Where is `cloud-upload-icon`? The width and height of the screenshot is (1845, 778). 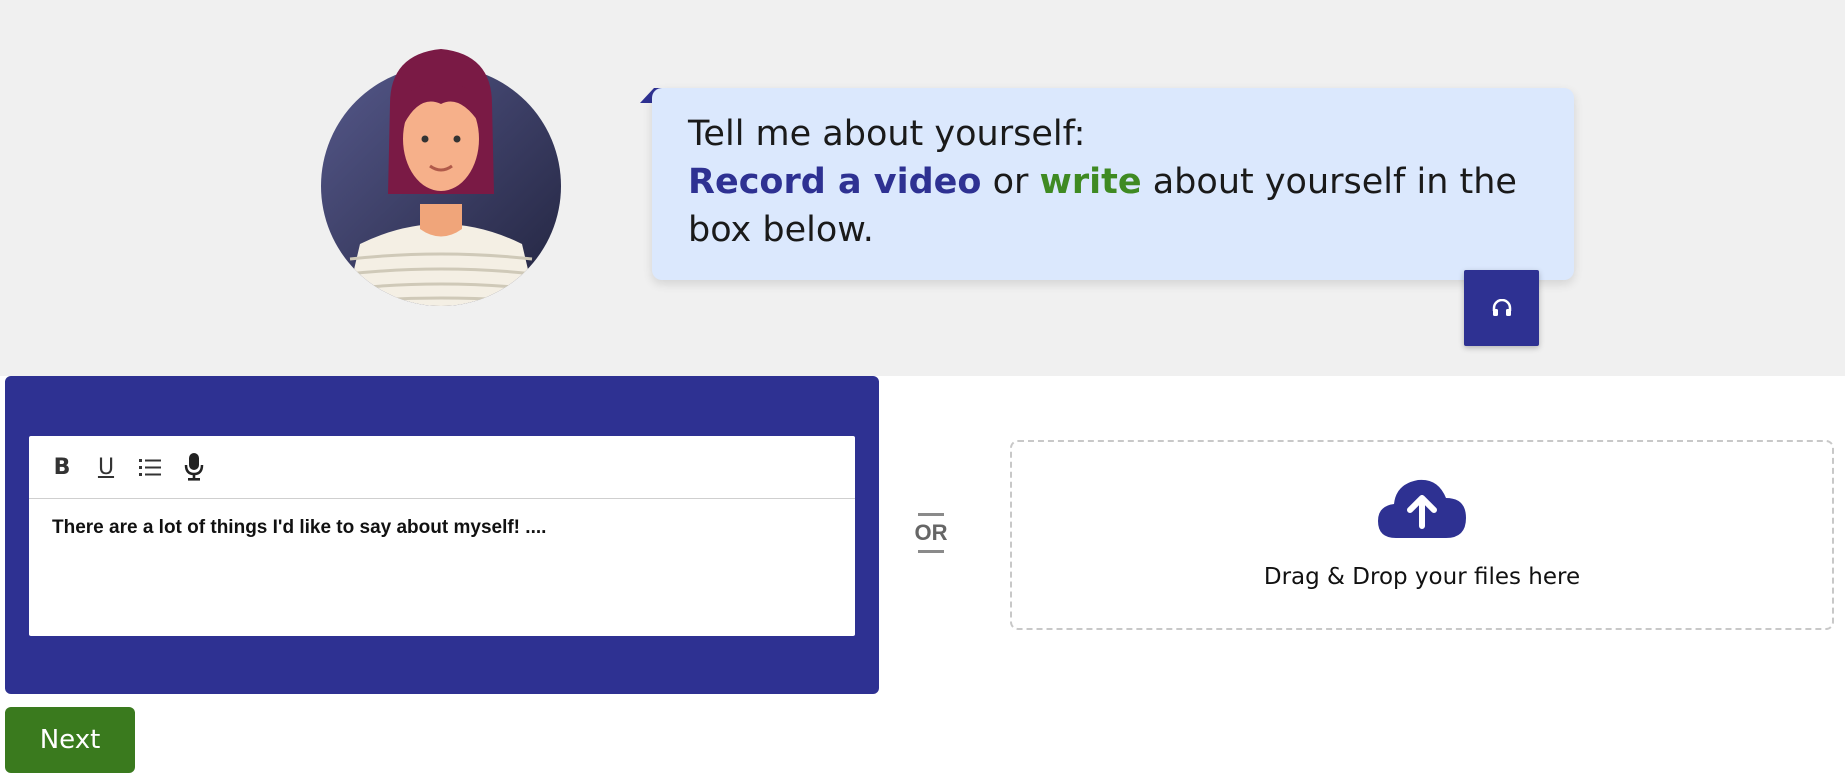
cloud-upload-icon is located at coordinates (1422, 508).